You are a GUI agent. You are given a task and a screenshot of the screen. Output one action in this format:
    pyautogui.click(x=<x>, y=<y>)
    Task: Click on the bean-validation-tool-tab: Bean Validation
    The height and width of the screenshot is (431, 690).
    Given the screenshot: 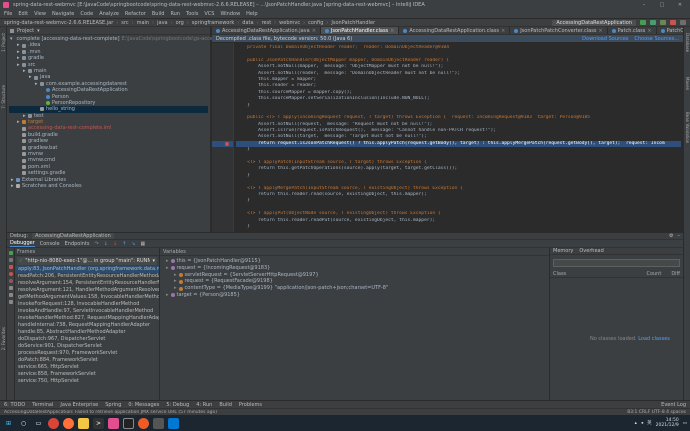 What is the action you would take?
    pyautogui.click(x=687, y=127)
    